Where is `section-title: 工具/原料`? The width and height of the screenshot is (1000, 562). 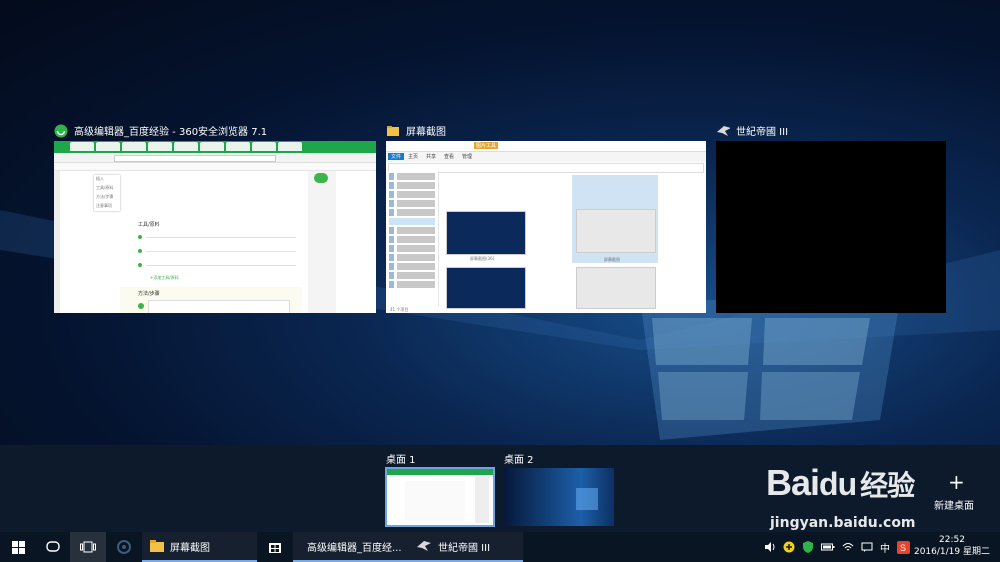 section-title: 工具/原料 is located at coordinates (149, 225).